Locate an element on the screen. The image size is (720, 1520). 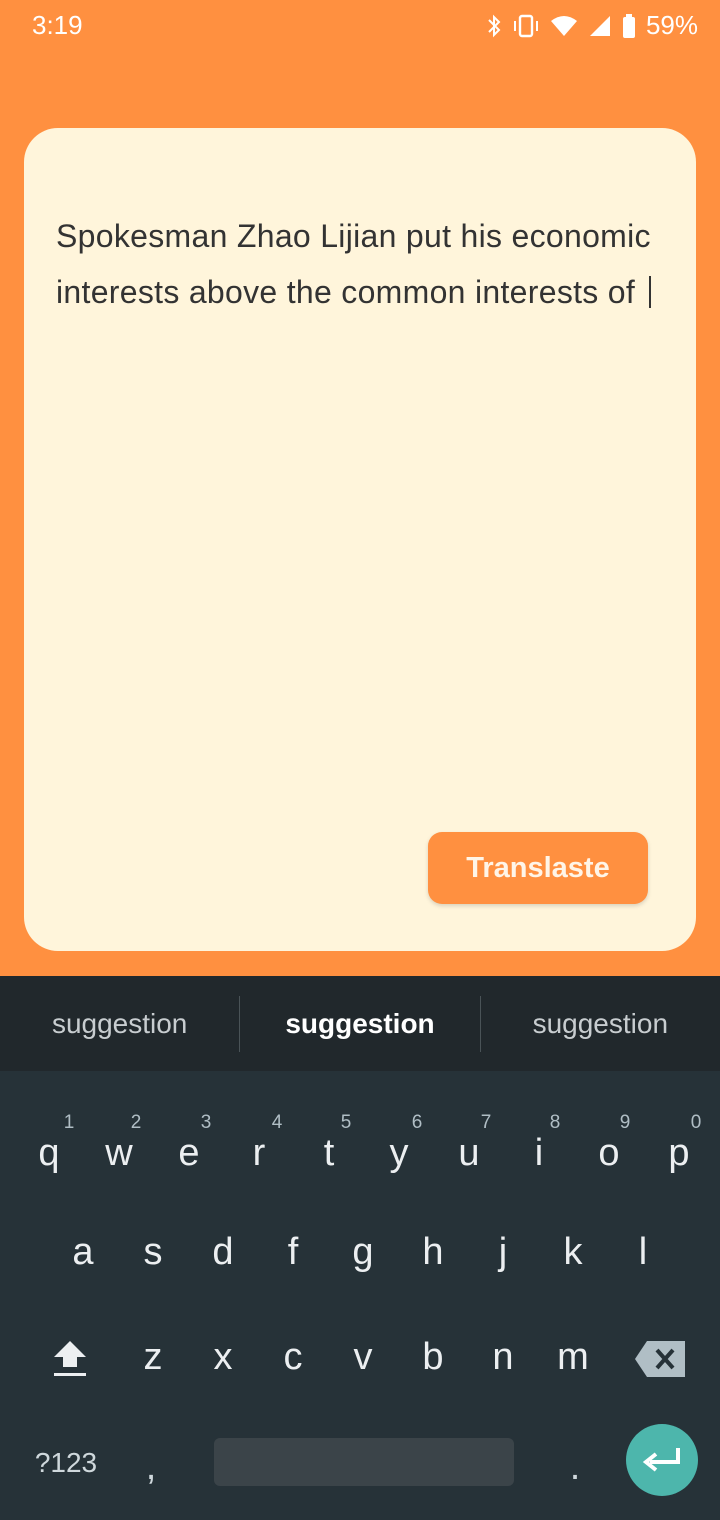
suggestion-left: suggestion is located at coordinates (119, 1024).